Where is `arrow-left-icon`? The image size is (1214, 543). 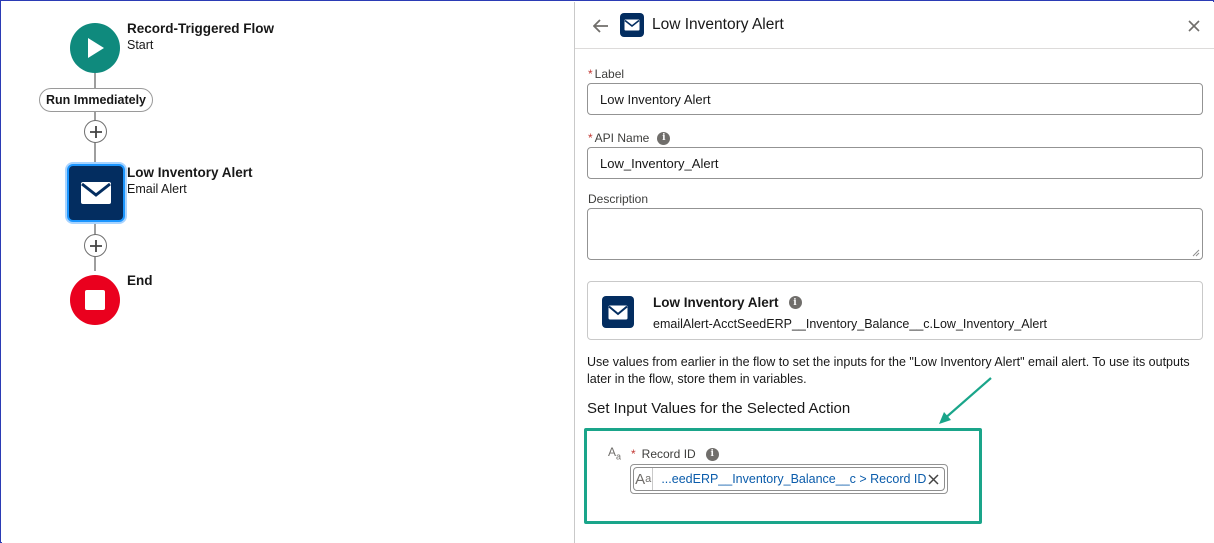
arrow-left-icon is located at coordinates (600, 26).